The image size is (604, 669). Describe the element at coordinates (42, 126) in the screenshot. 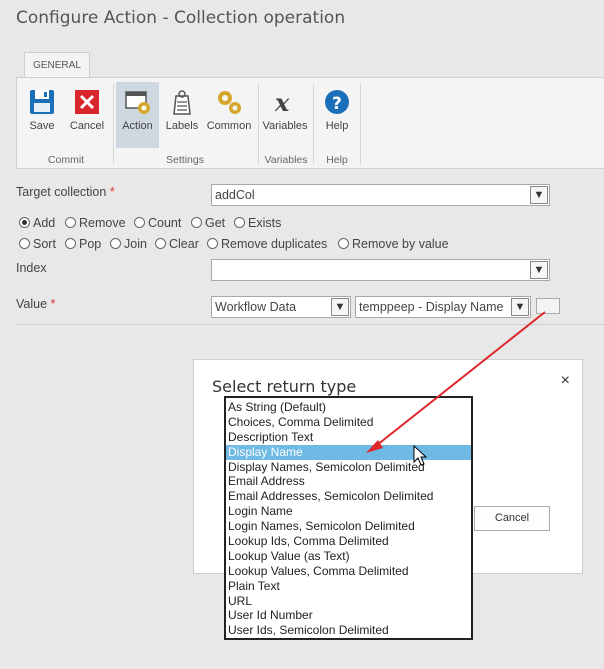

I see `save-label: Save` at that location.